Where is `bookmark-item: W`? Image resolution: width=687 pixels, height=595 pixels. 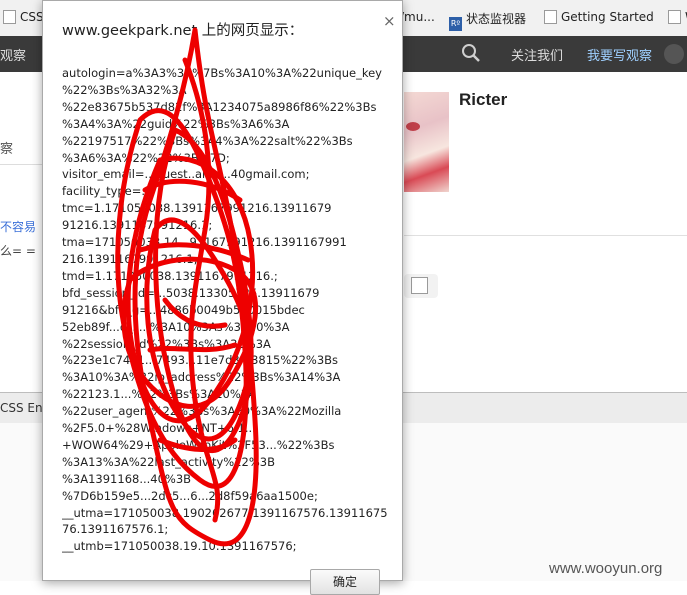 bookmark-item: W is located at coordinates (677, 17).